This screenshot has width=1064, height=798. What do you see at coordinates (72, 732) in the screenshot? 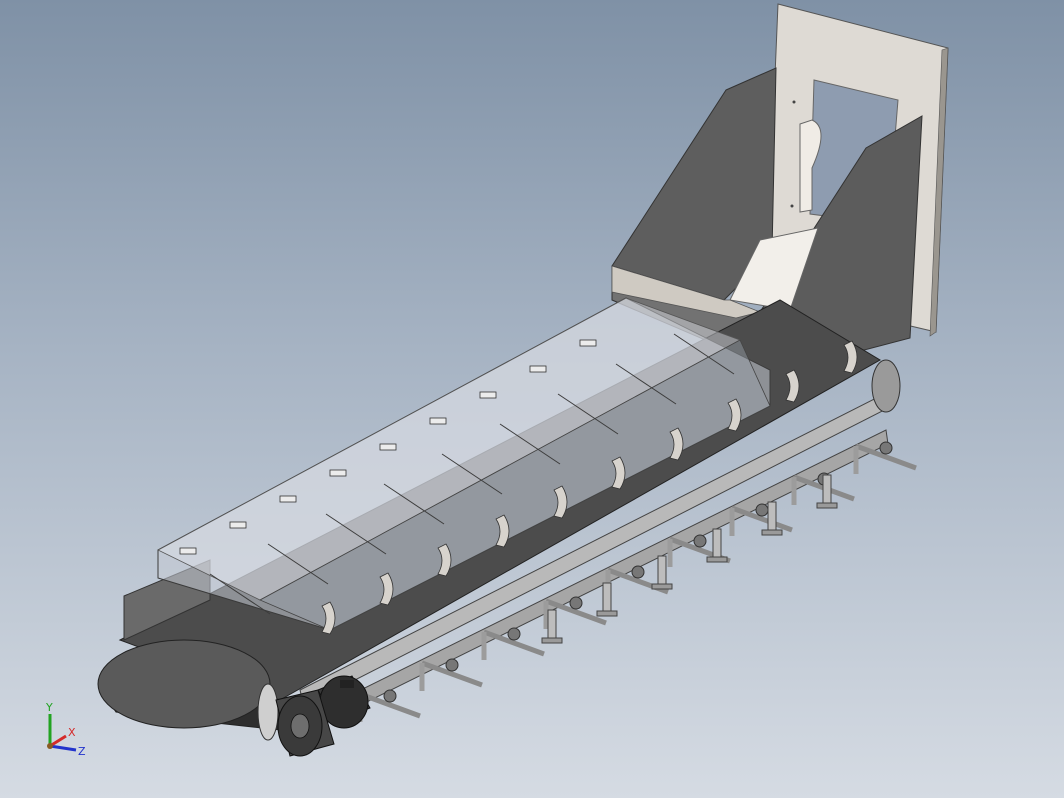
I see `x-axis-label: X` at bounding box center [72, 732].